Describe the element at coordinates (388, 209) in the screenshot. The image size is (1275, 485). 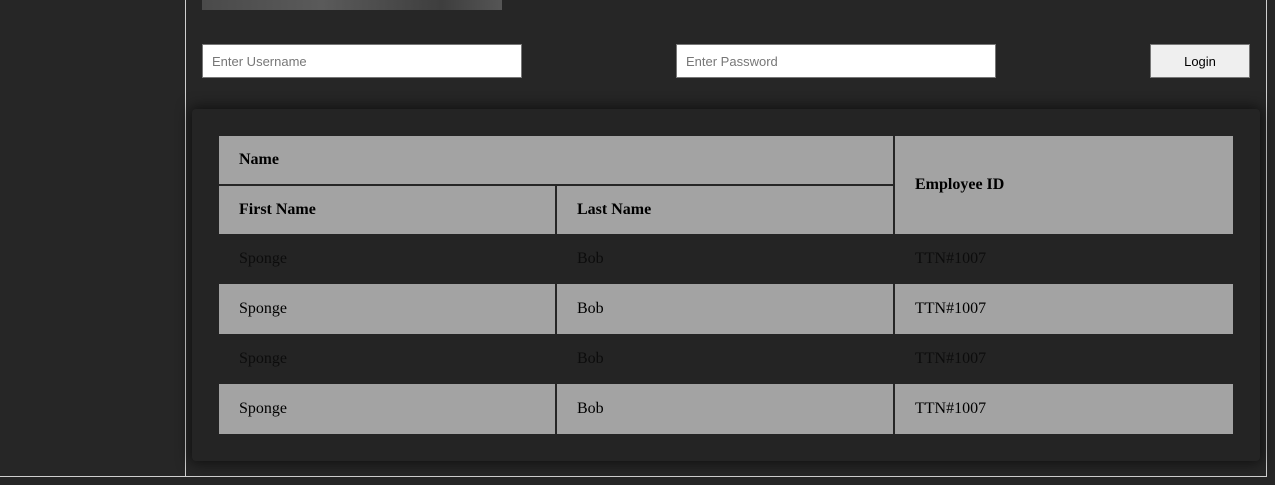
I see `first-name-header: First Name` at that location.